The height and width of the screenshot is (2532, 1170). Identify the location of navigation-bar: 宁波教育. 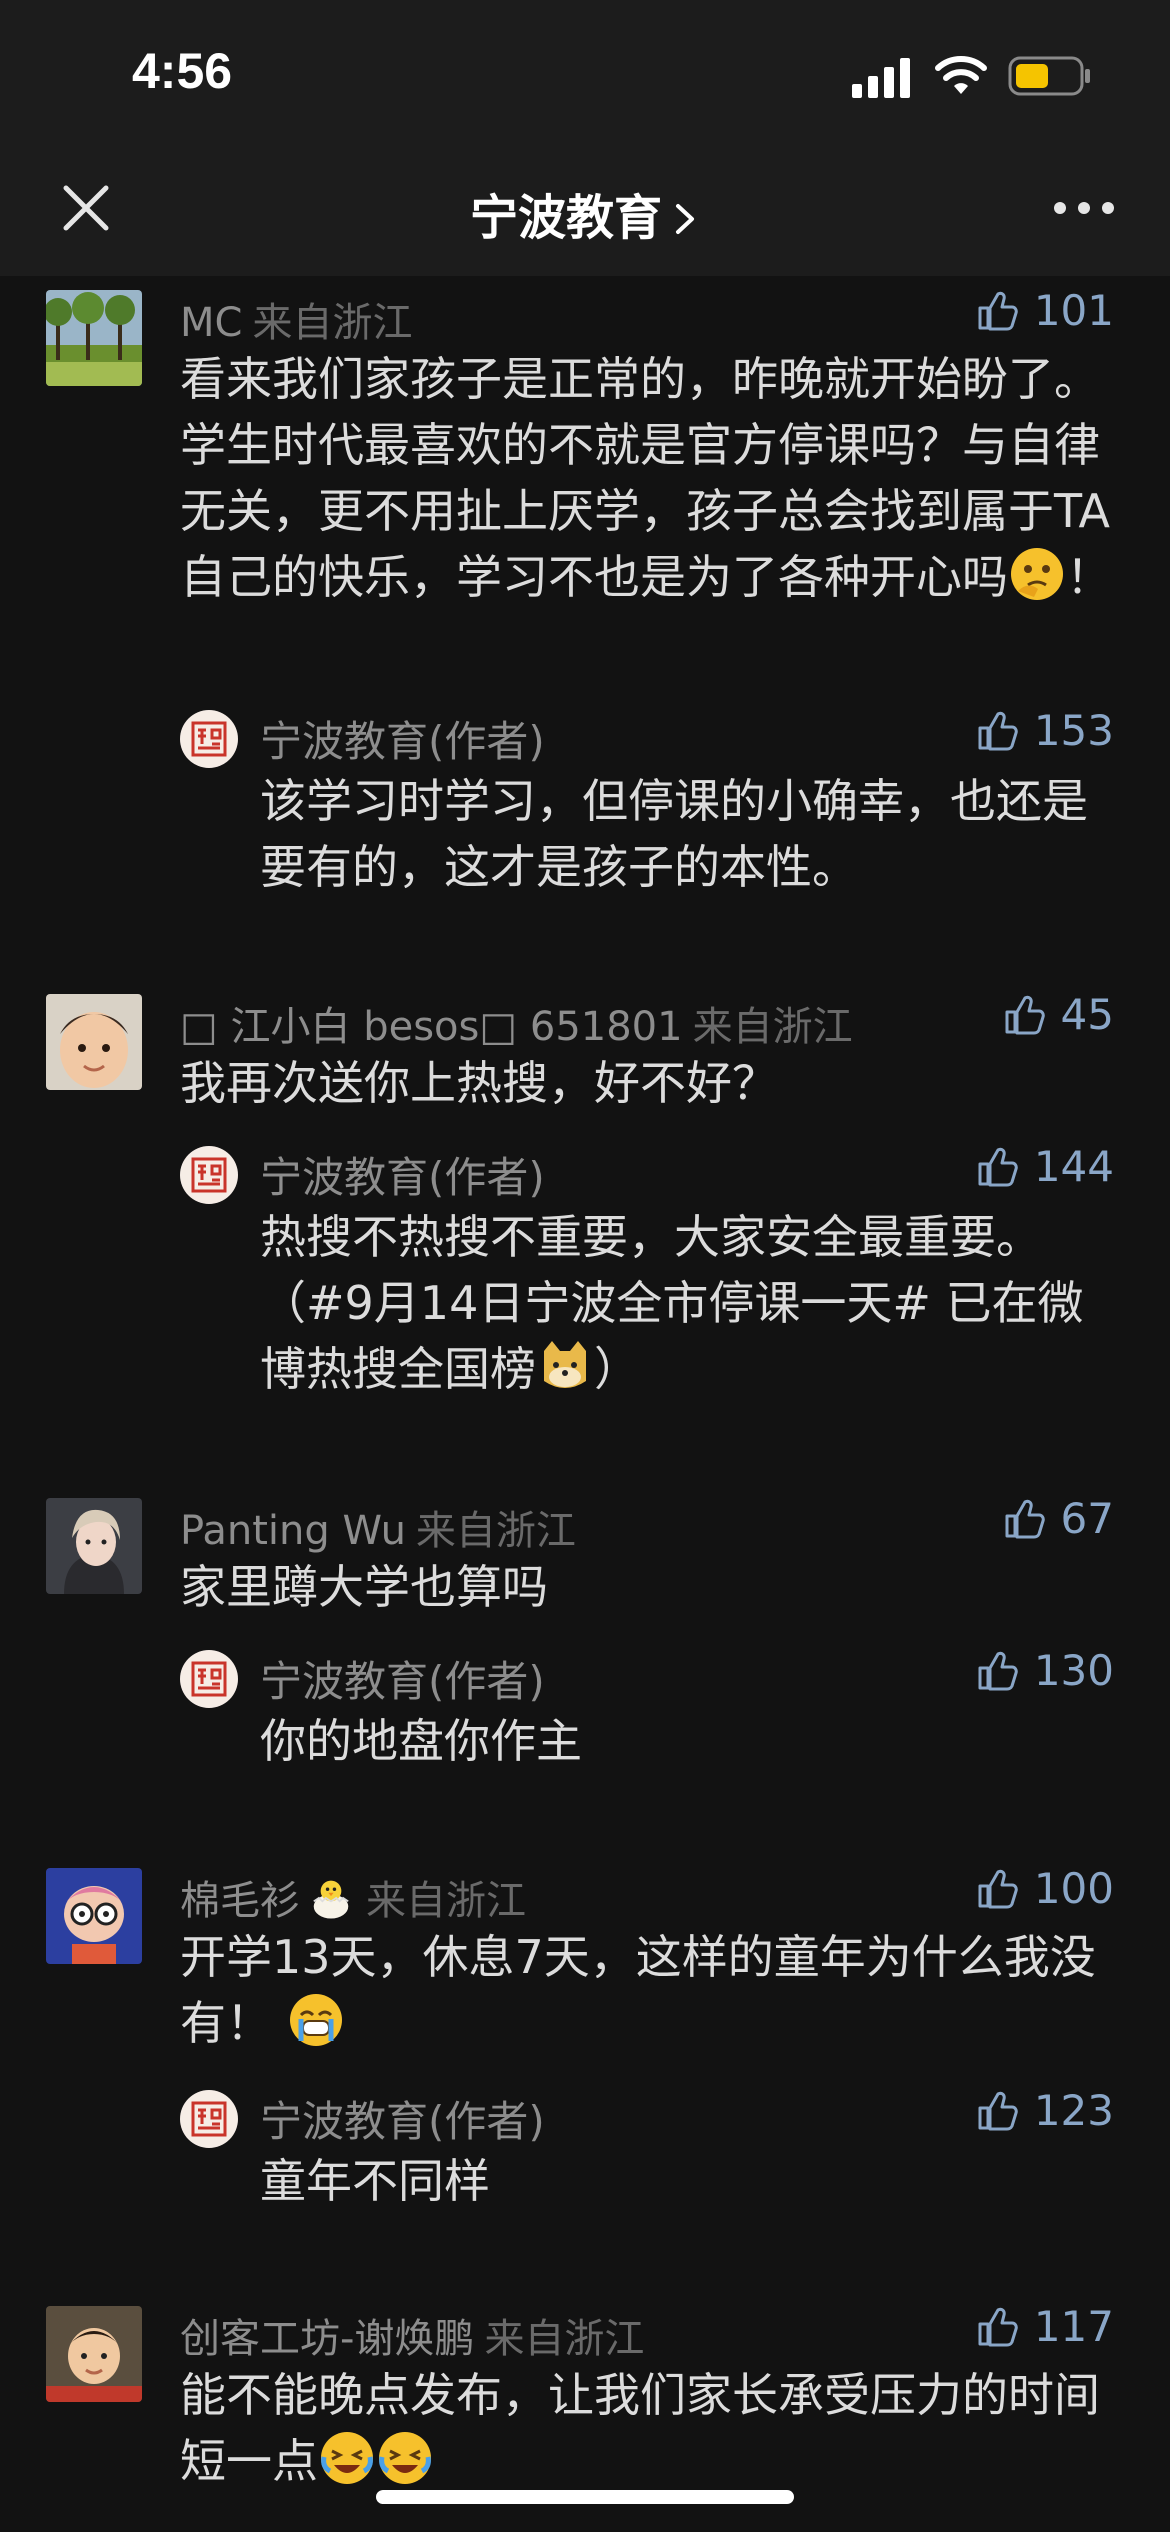
(585, 213).